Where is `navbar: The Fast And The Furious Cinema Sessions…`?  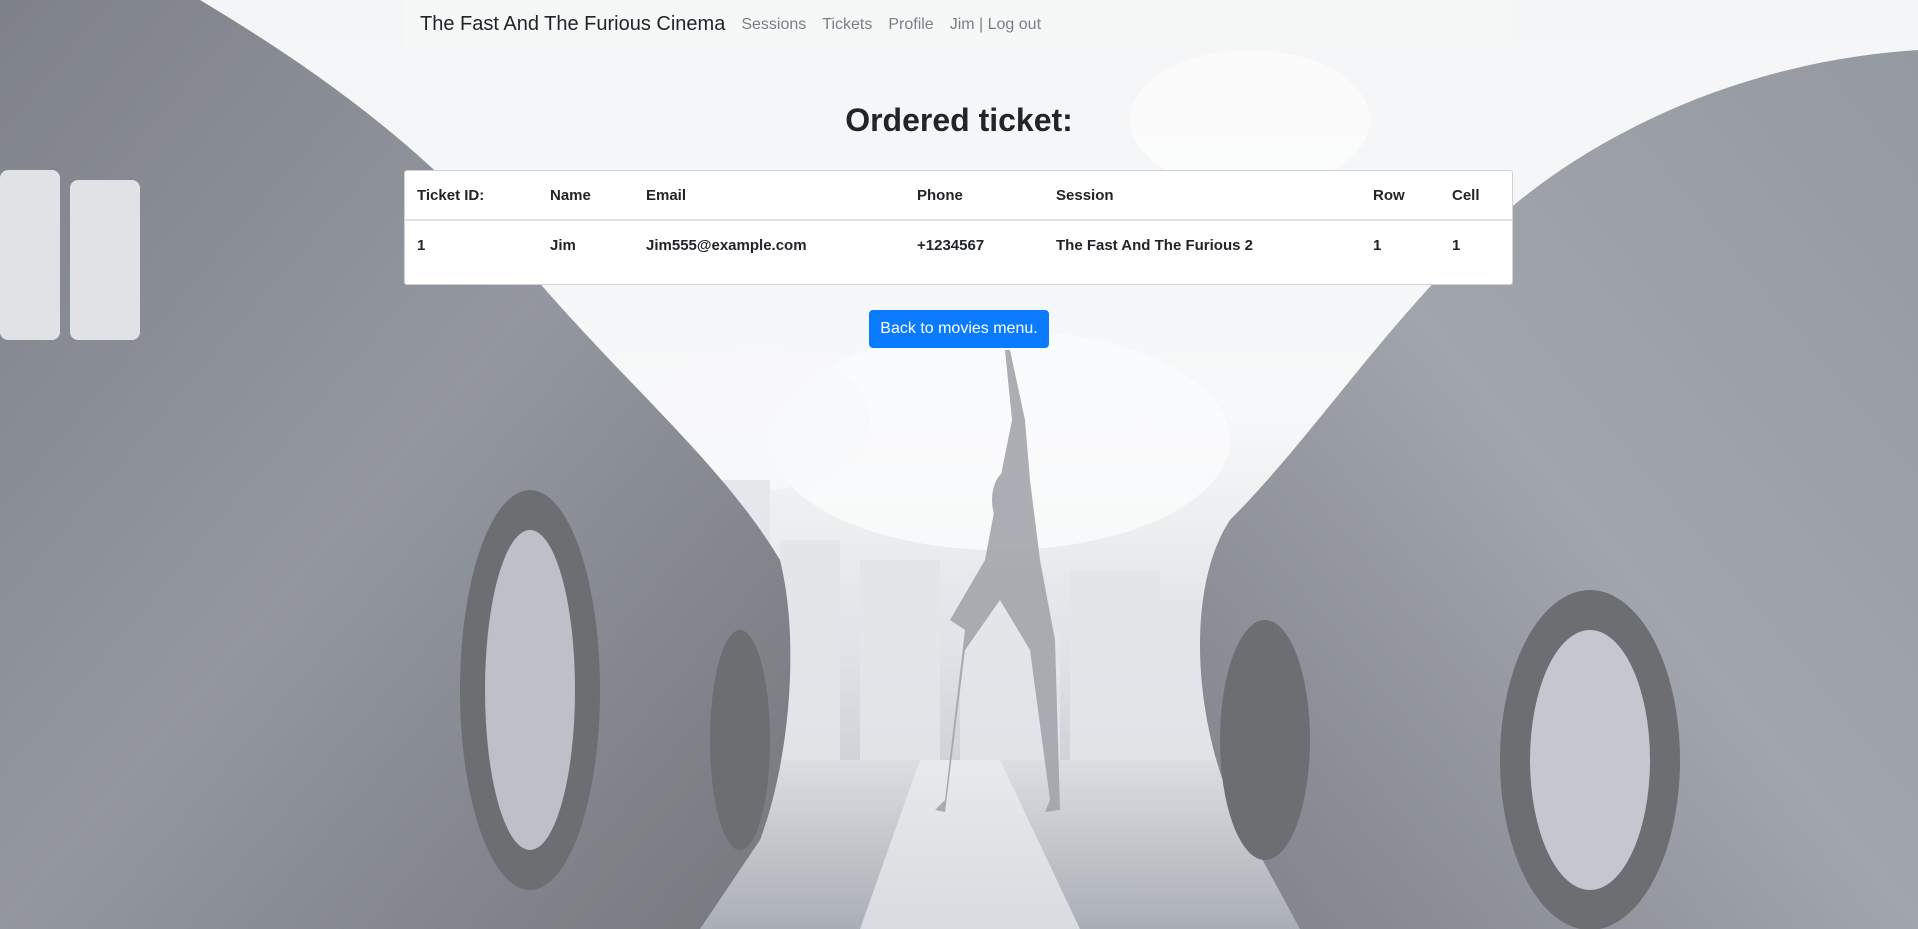 navbar: The Fast And The Furious Cinema Sessions… is located at coordinates (959, 24).